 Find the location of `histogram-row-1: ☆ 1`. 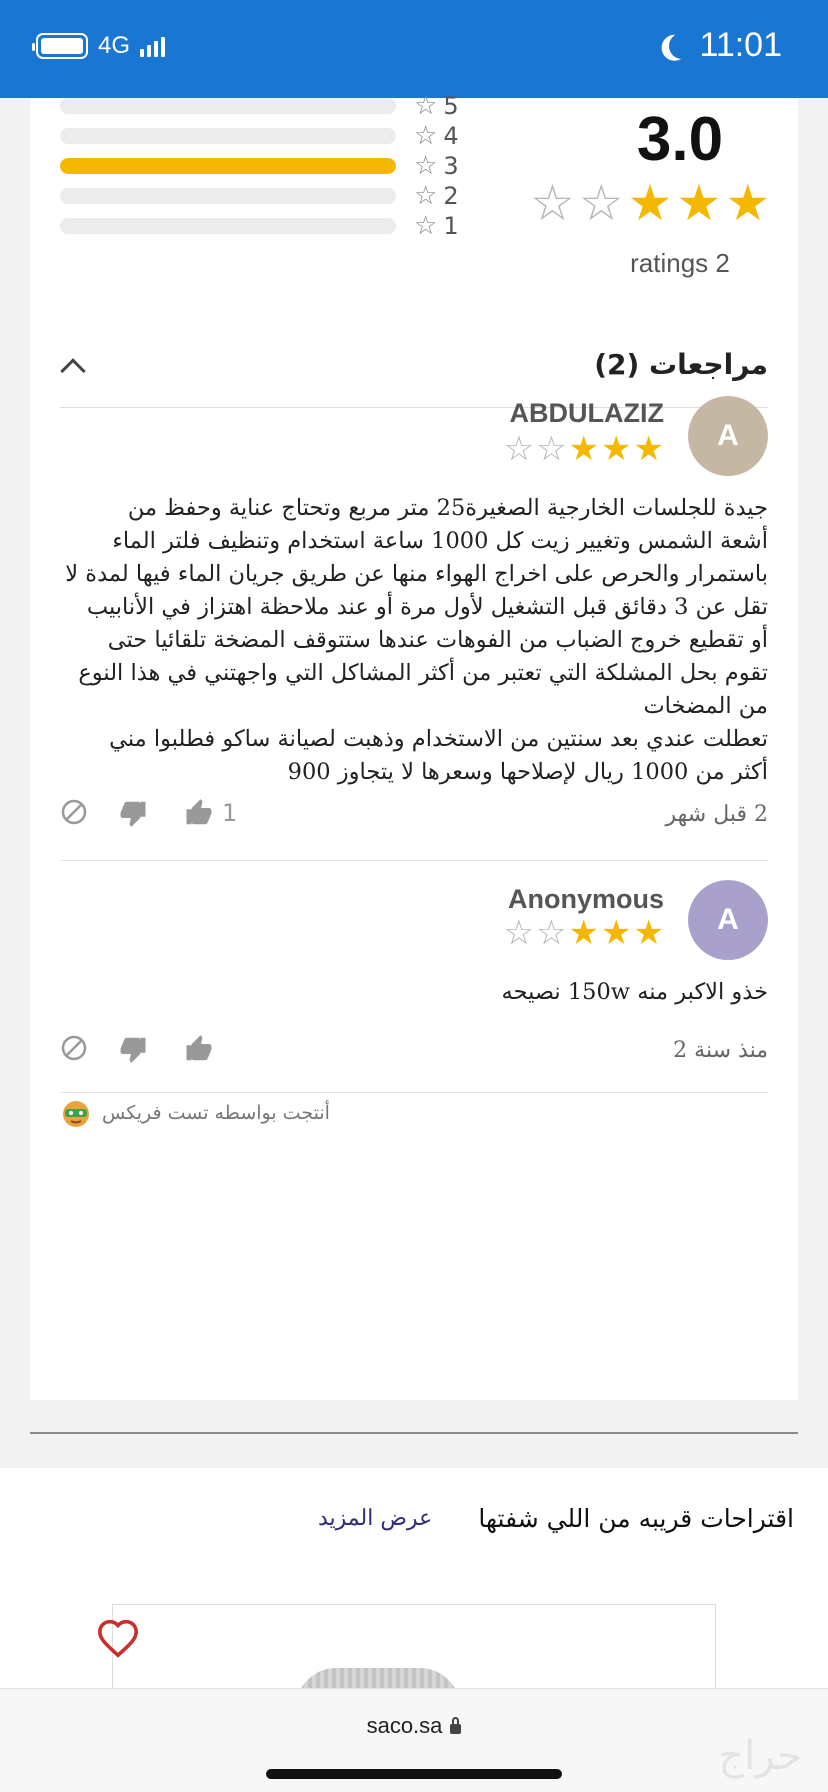

histogram-row-1: ☆ 1 is located at coordinates (259, 226).